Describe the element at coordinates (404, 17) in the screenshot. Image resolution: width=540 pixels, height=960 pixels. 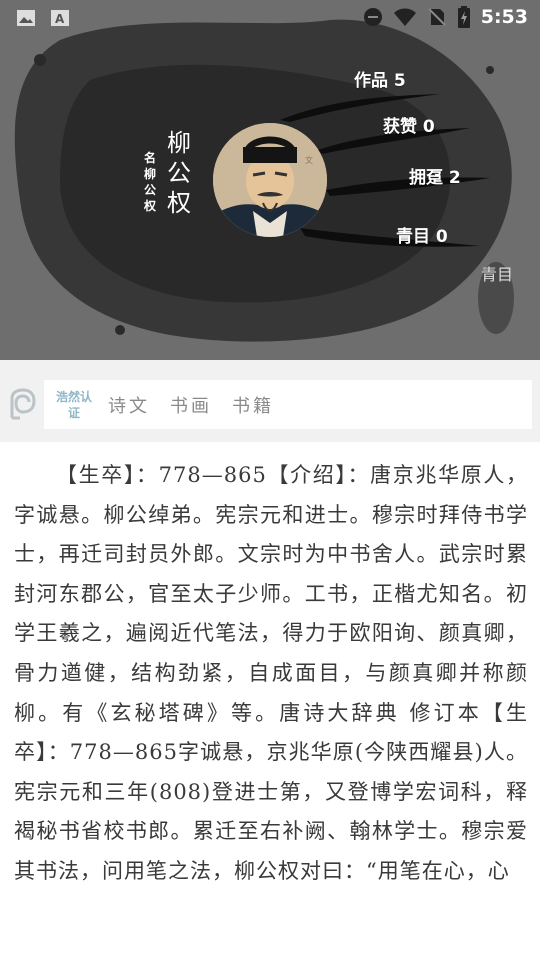
I see `wifi-icon` at that location.